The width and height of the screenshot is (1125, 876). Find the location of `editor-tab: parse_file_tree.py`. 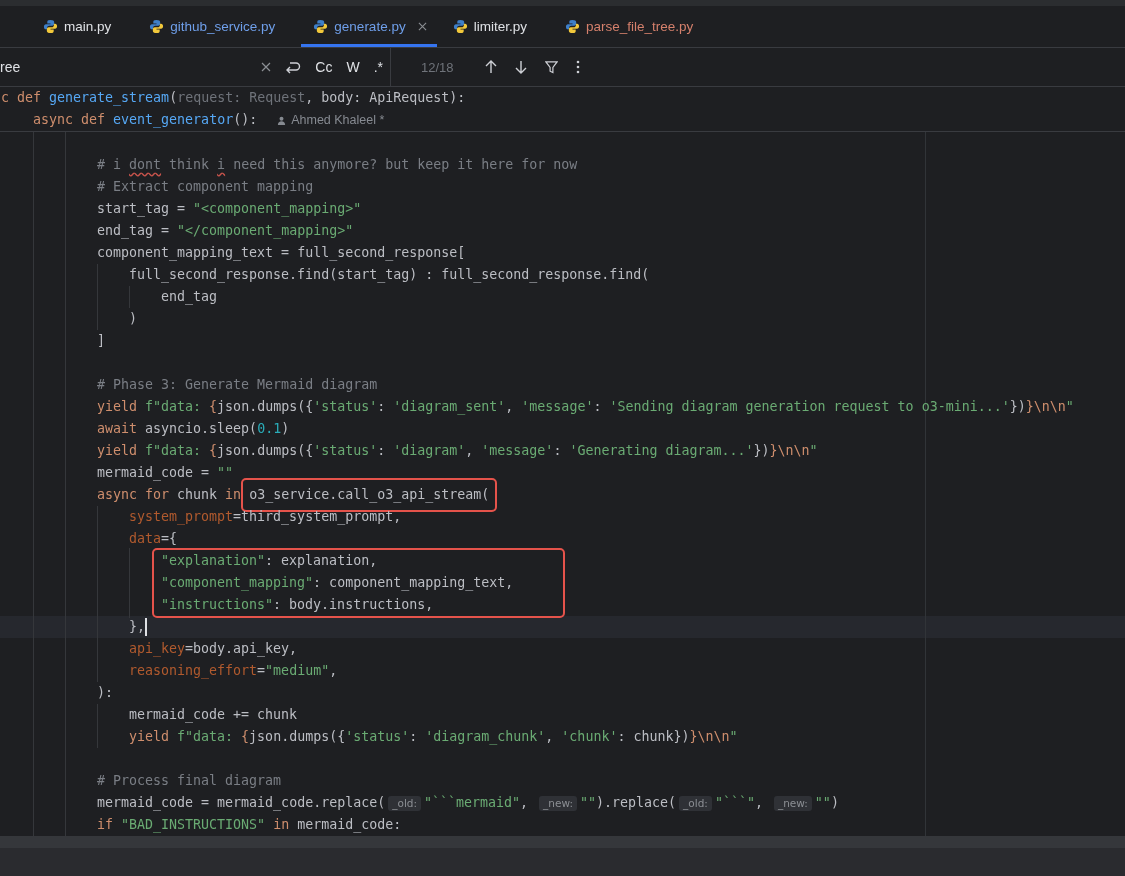

editor-tab: parse_file_tree.py is located at coordinates (635, 26).